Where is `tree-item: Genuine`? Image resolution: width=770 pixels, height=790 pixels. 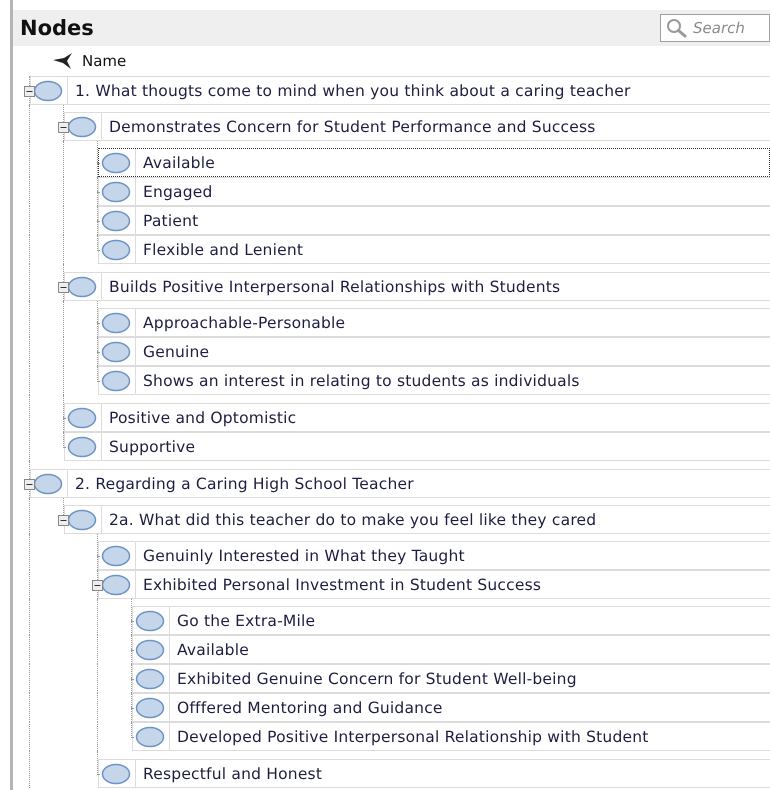
tree-item: Genuine is located at coordinates (434, 351).